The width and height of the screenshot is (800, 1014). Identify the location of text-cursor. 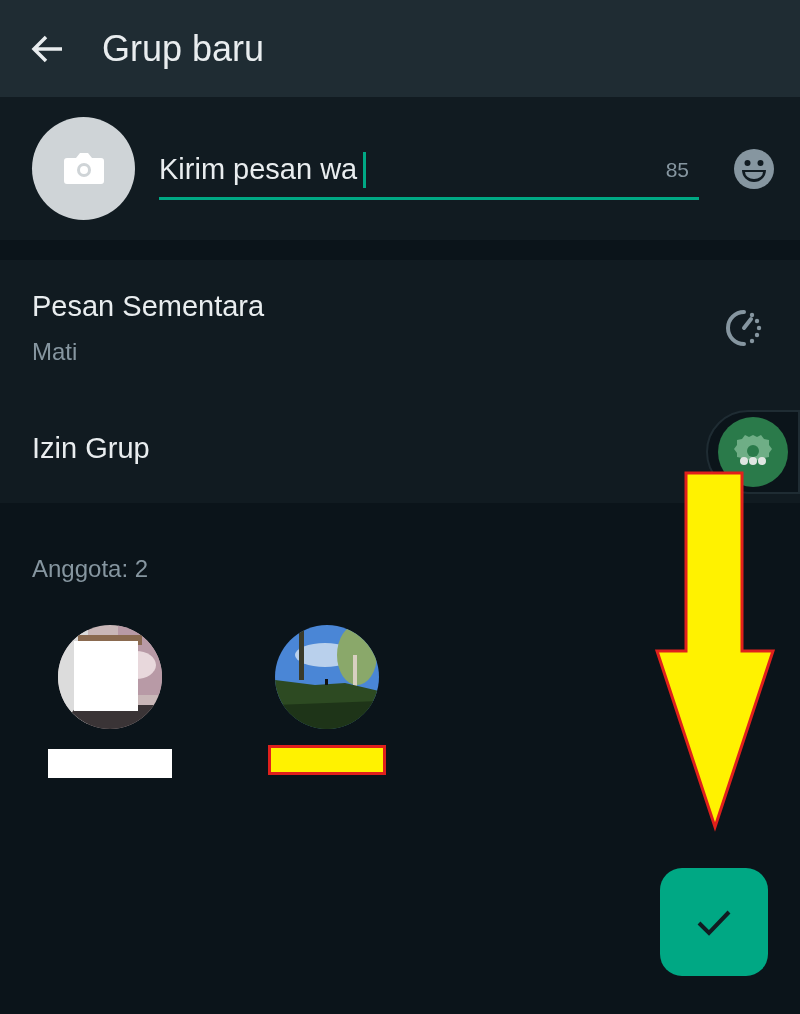
(365, 170).